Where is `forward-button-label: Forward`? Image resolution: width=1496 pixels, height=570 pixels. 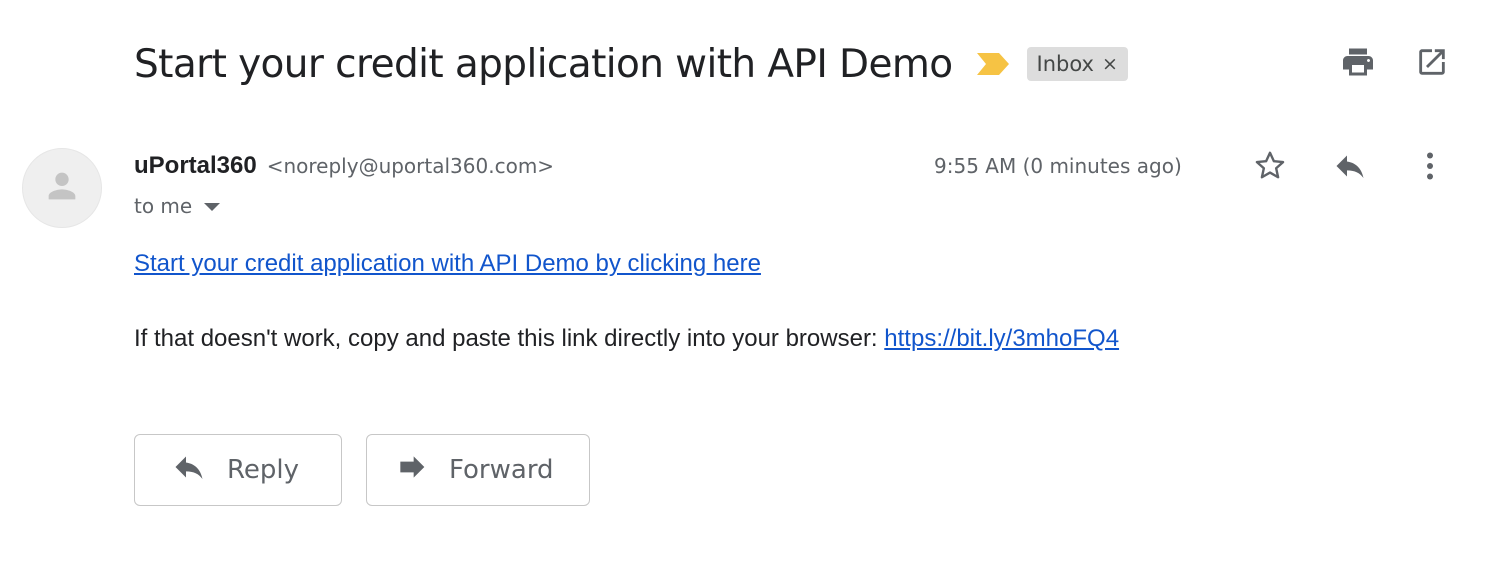
forward-button-label: Forward is located at coordinates (501, 470).